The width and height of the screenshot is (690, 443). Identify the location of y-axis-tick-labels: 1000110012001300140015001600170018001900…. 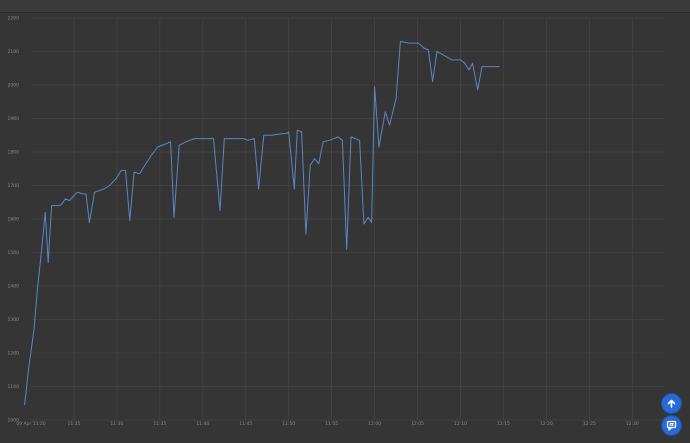
(14, 220).